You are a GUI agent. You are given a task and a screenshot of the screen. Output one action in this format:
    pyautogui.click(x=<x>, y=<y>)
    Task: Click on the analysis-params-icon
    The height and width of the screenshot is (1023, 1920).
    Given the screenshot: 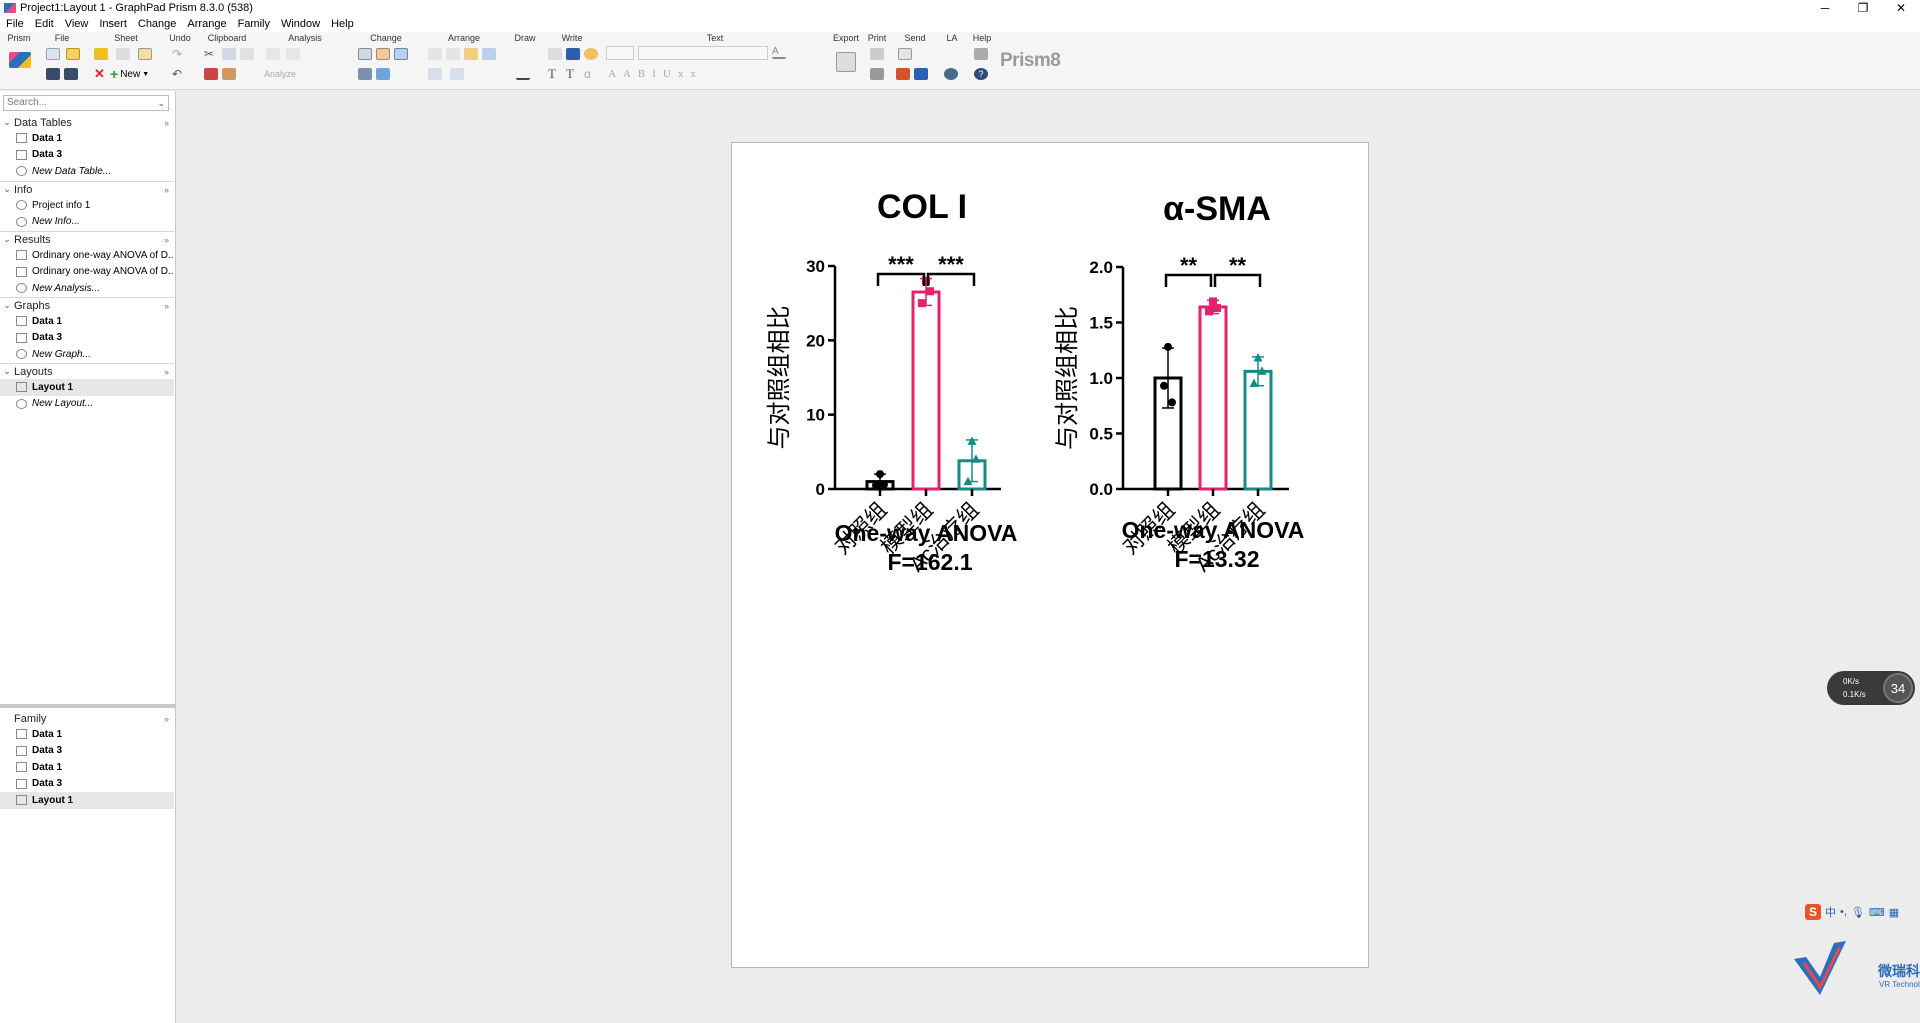 What is the action you would take?
    pyautogui.click(x=293, y=54)
    